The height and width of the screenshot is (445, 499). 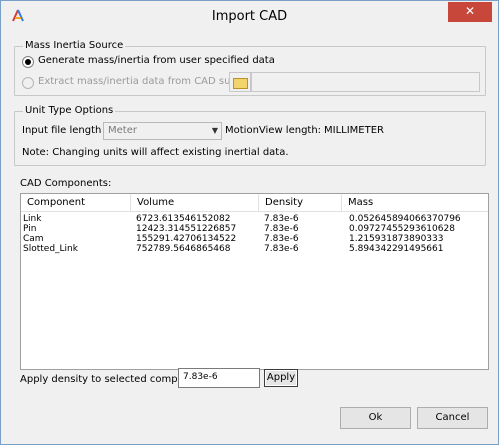 I want to click on cell-mass: 1.215931873890333, so click(x=396, y=239).